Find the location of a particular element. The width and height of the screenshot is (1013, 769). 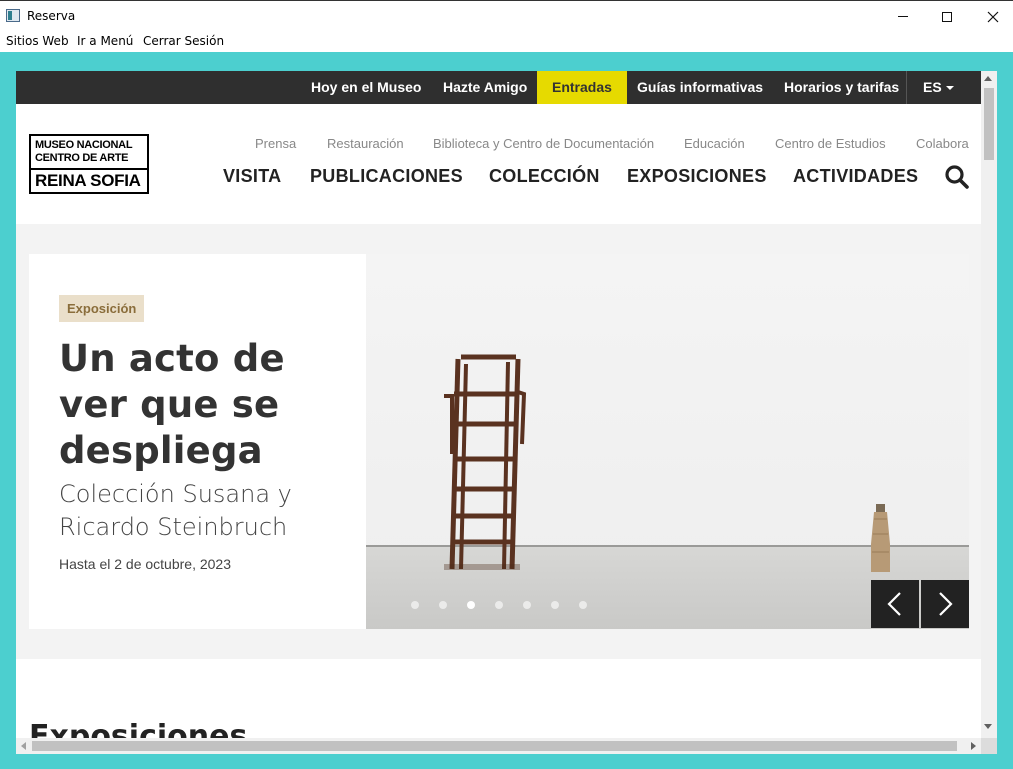

topbar-link-horarios: Horarios y tarifas is located at coordinates (841, 87).